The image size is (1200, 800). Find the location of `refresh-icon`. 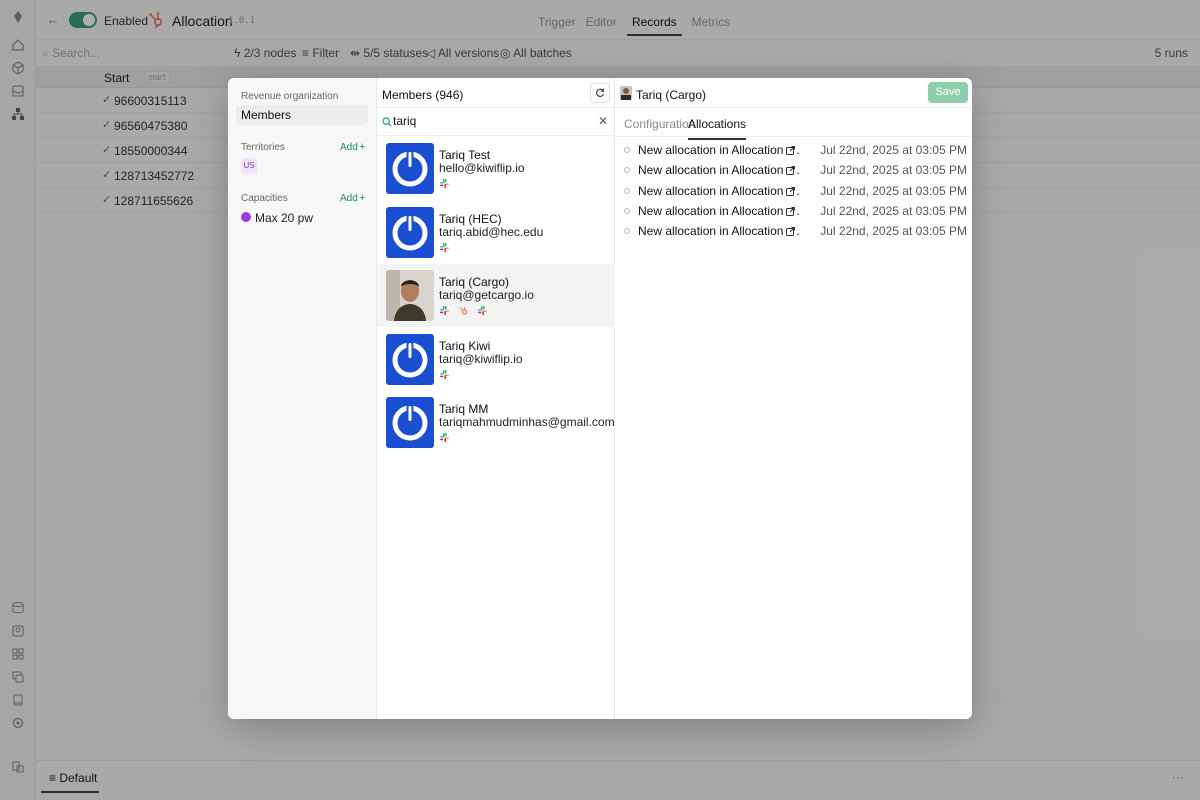

refresh-icon is located at coordinates (600, 92).